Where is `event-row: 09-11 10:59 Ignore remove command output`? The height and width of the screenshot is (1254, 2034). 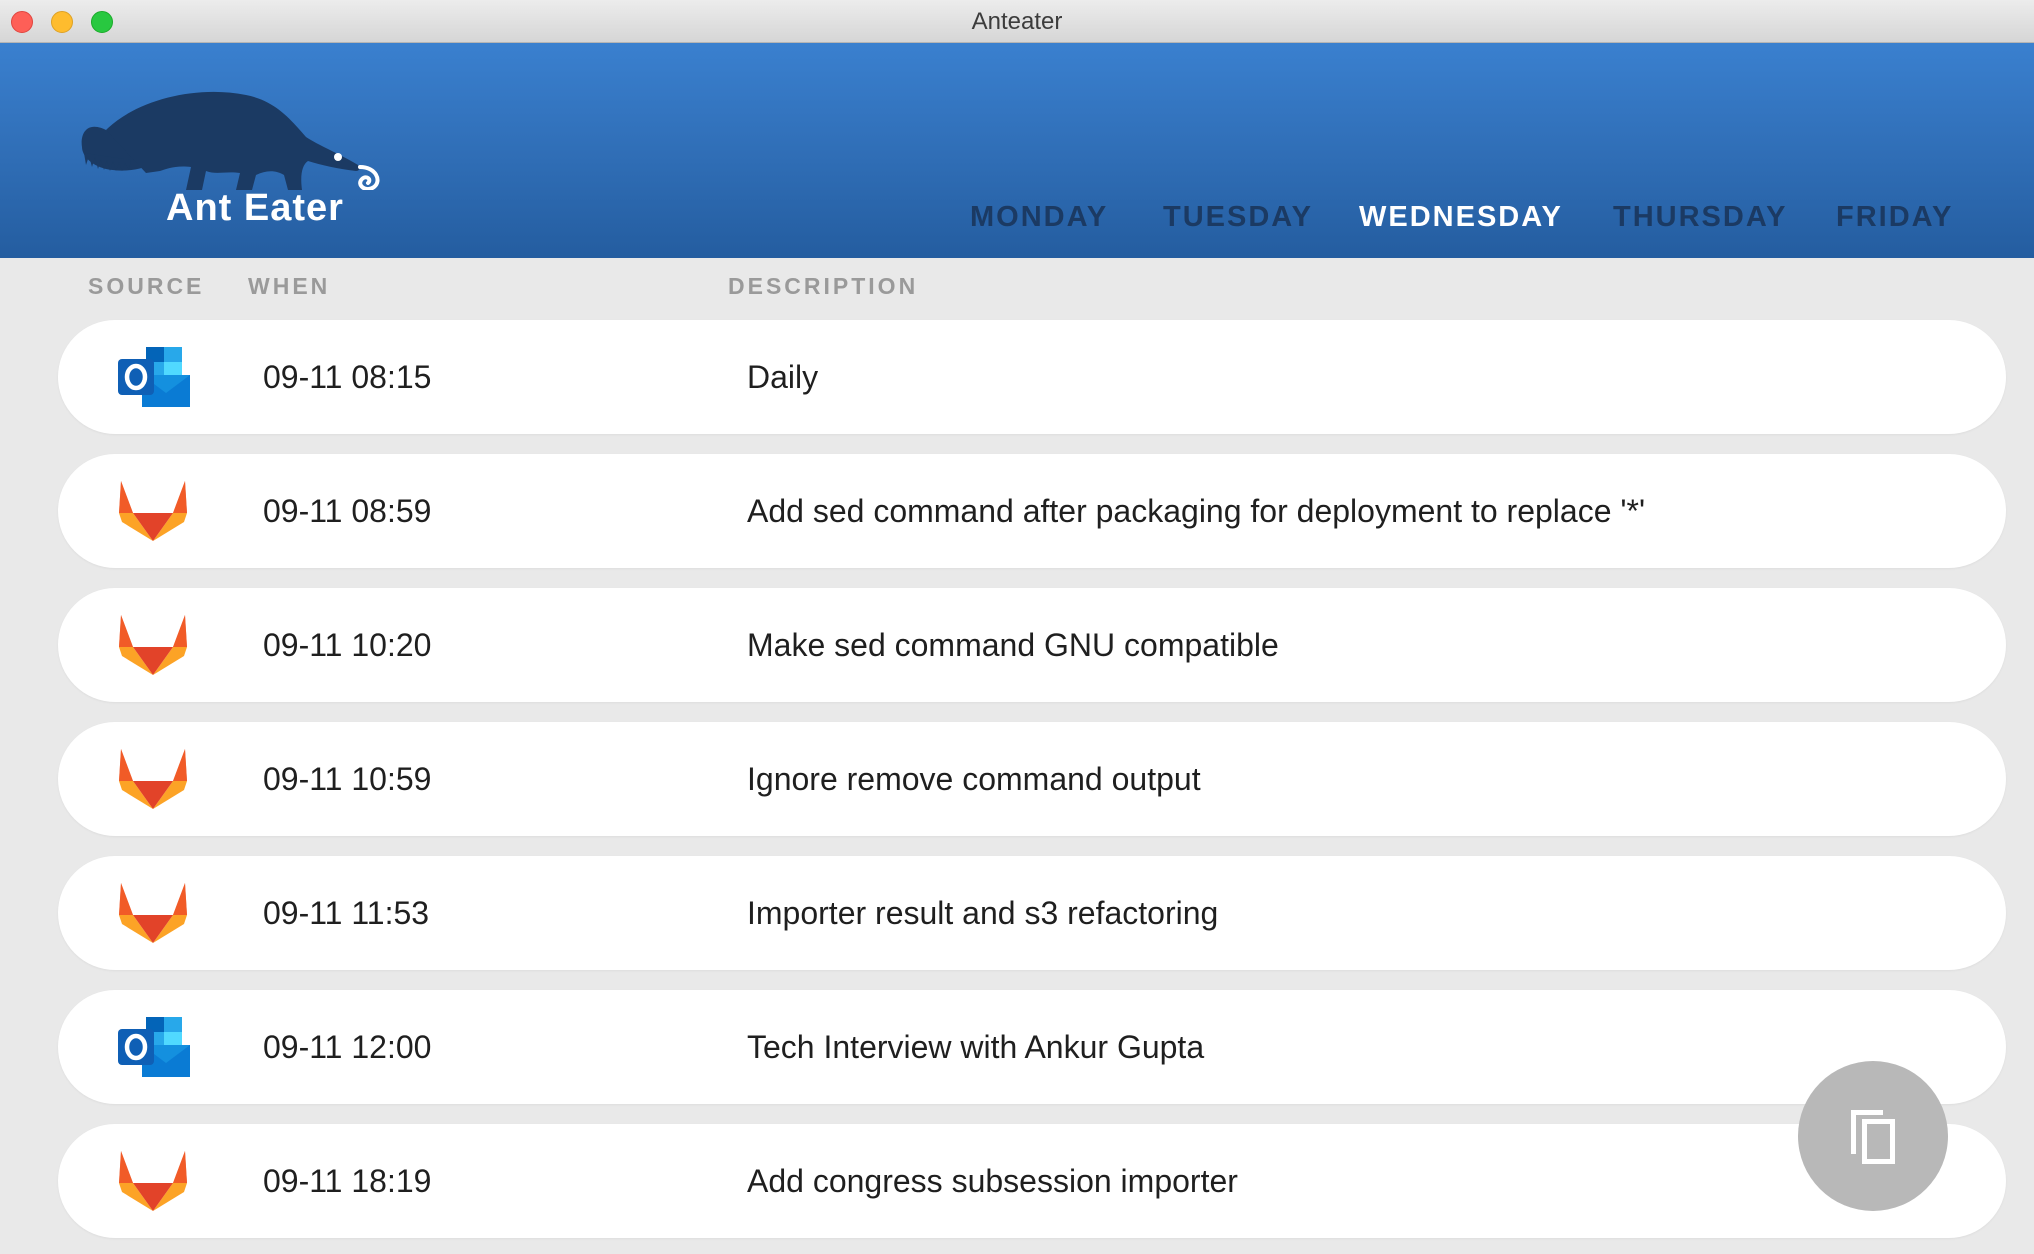
event-row: 09-11 10:59 Ignore remove command output is located at coordinates (1032, 779).